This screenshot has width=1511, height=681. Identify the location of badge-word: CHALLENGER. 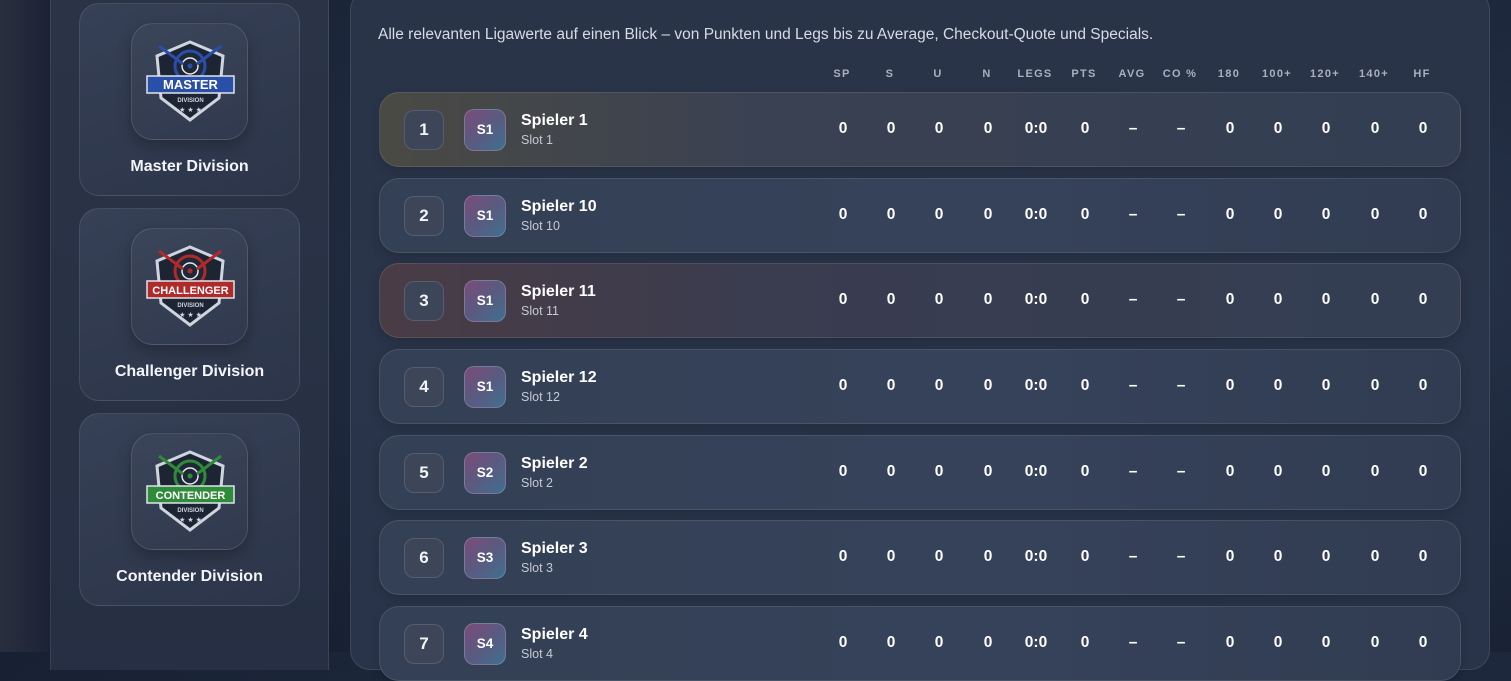
(190, 291).